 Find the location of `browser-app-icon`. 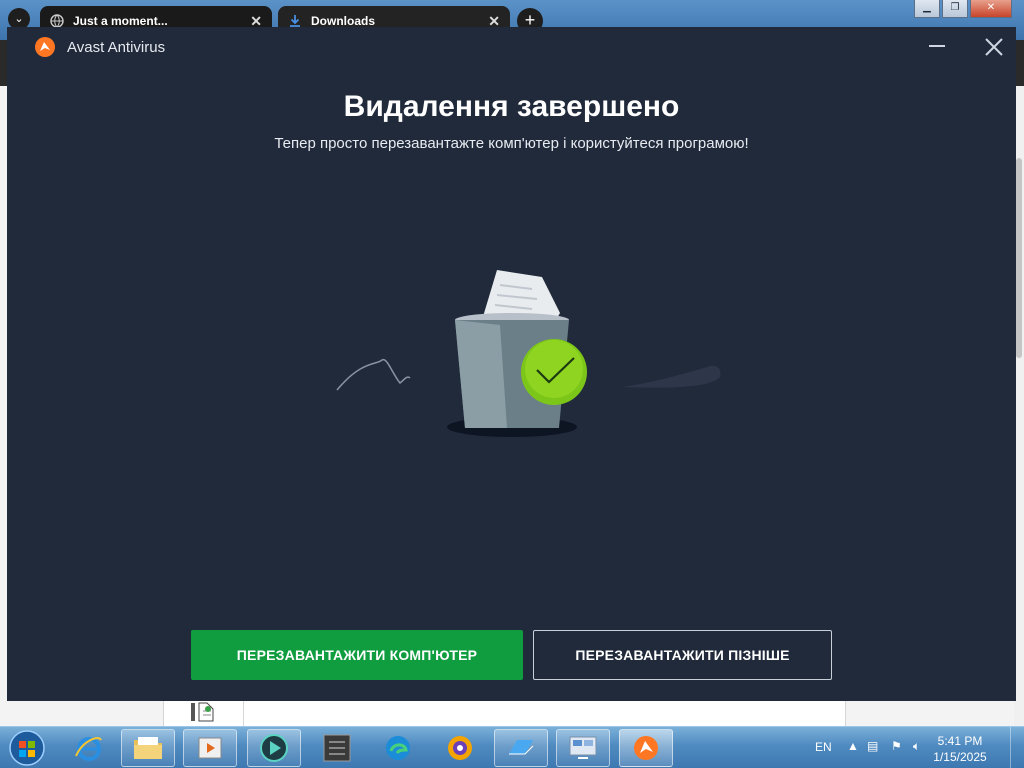

browser-app-icon is located at coordinates (460, 748).